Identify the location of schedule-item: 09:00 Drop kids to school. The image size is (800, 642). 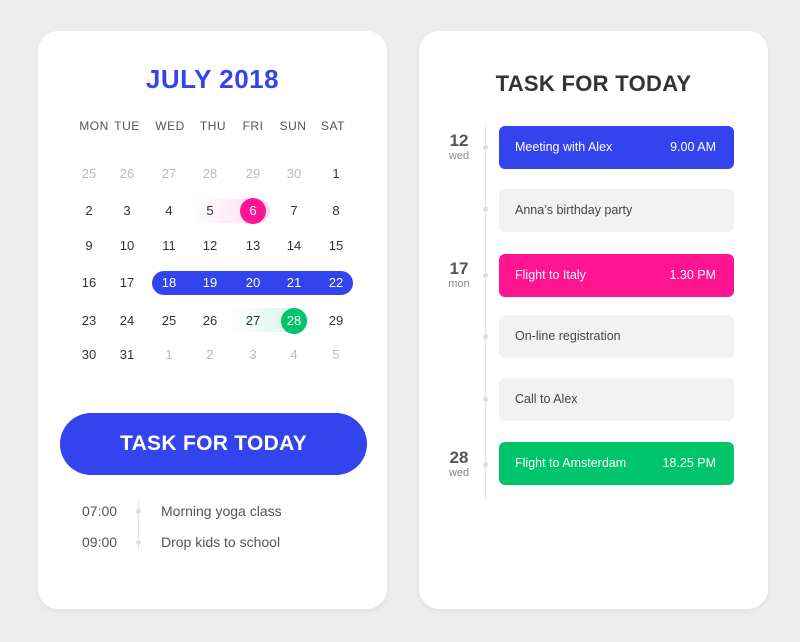
(212, 545).